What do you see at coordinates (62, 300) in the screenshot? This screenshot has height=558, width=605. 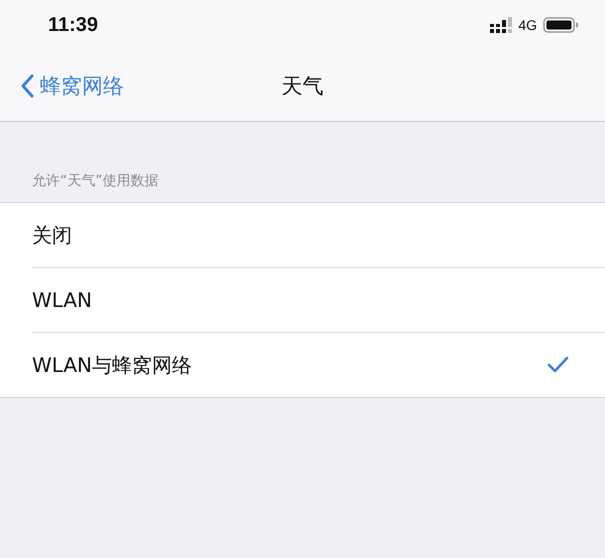 I see `option-label: WLAN` at bounding box center [62, 300].